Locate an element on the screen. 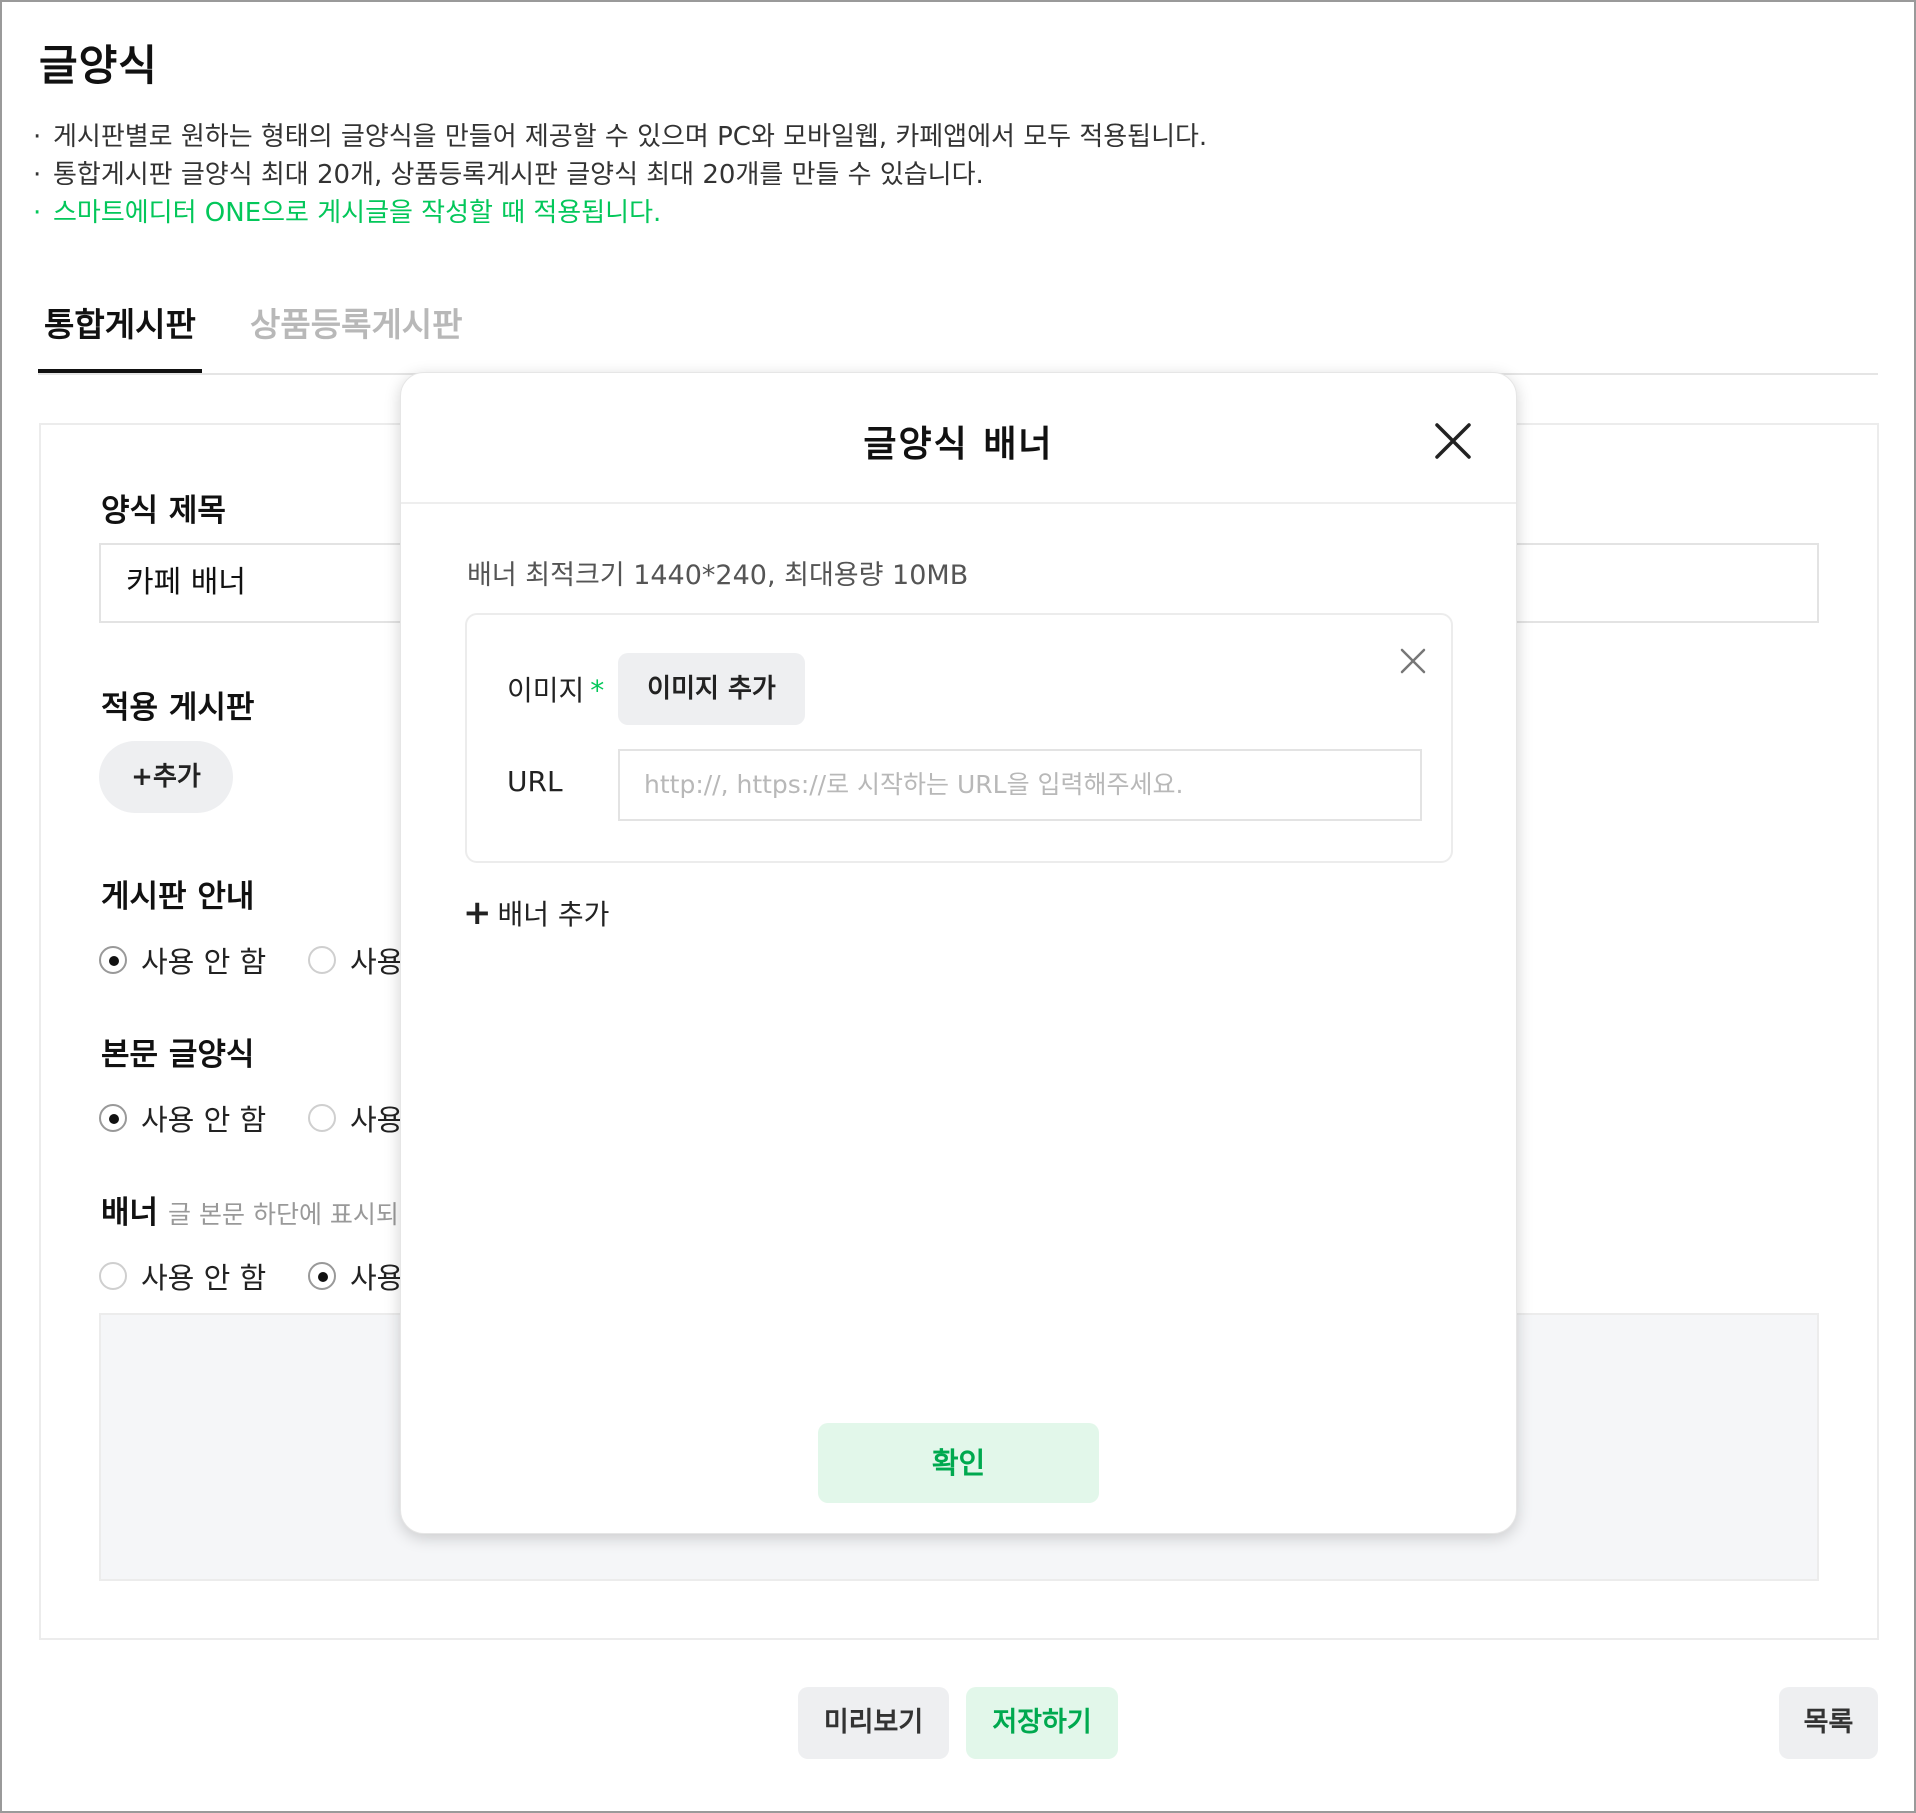 The height and width of the screenshot is (1813, 1916). guide-radio-off: 사용 안 함 is located at coordinates (182, 960).